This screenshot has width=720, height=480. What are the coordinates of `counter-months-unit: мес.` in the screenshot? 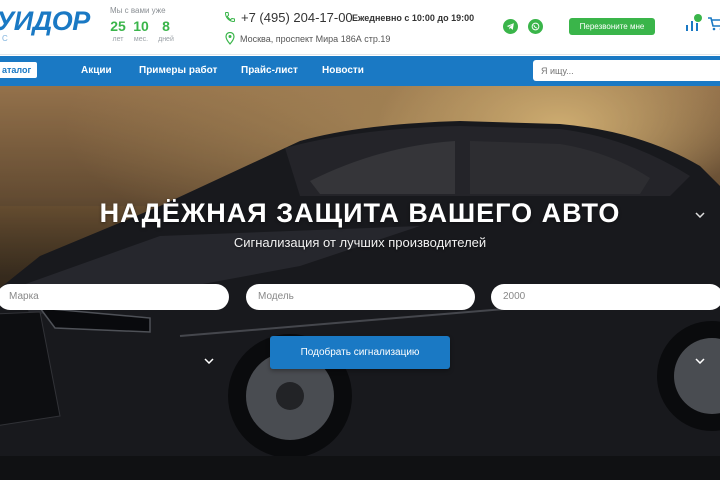 It's located at (141, 39).